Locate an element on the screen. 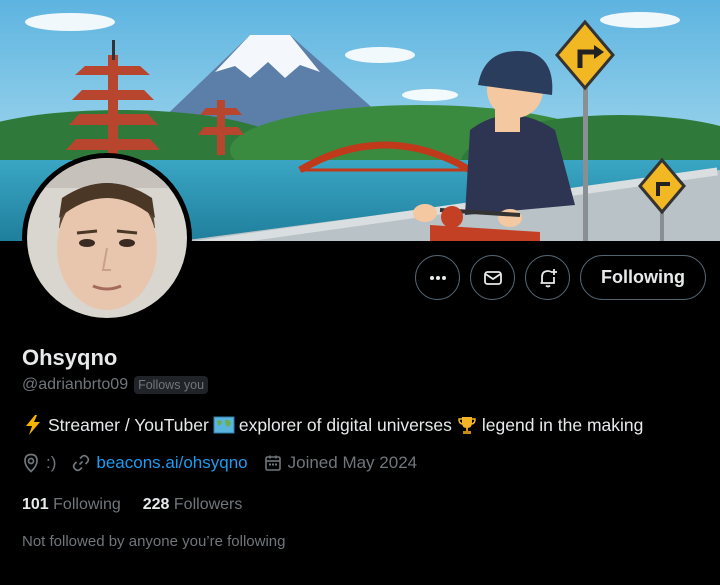 The height and width of the screenshot is (585, 720). envelope-icon is located at coordinates (492, 277).